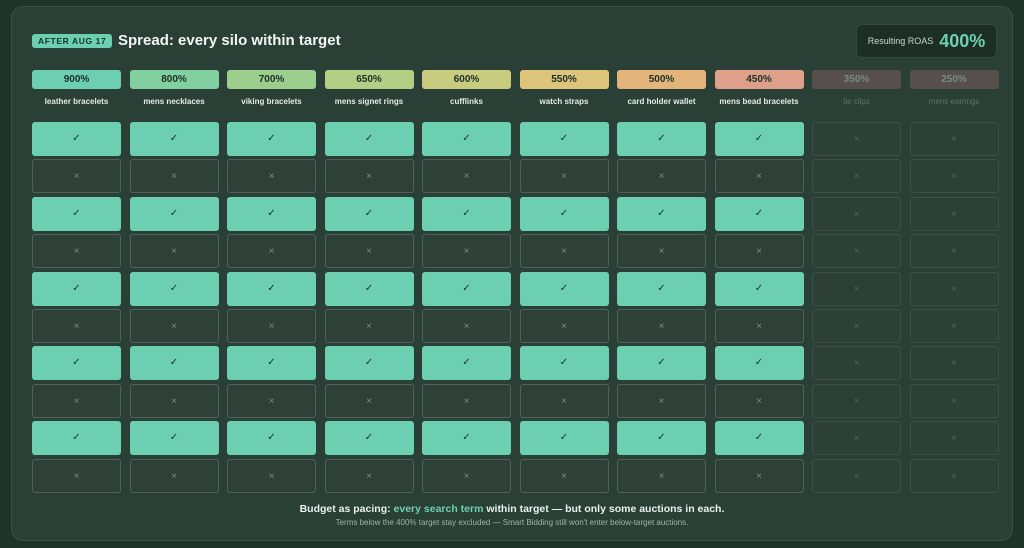  Describe the element at coordinates (438, 509) in the screenshot. I see `footer-highlight: every search term` at that location.